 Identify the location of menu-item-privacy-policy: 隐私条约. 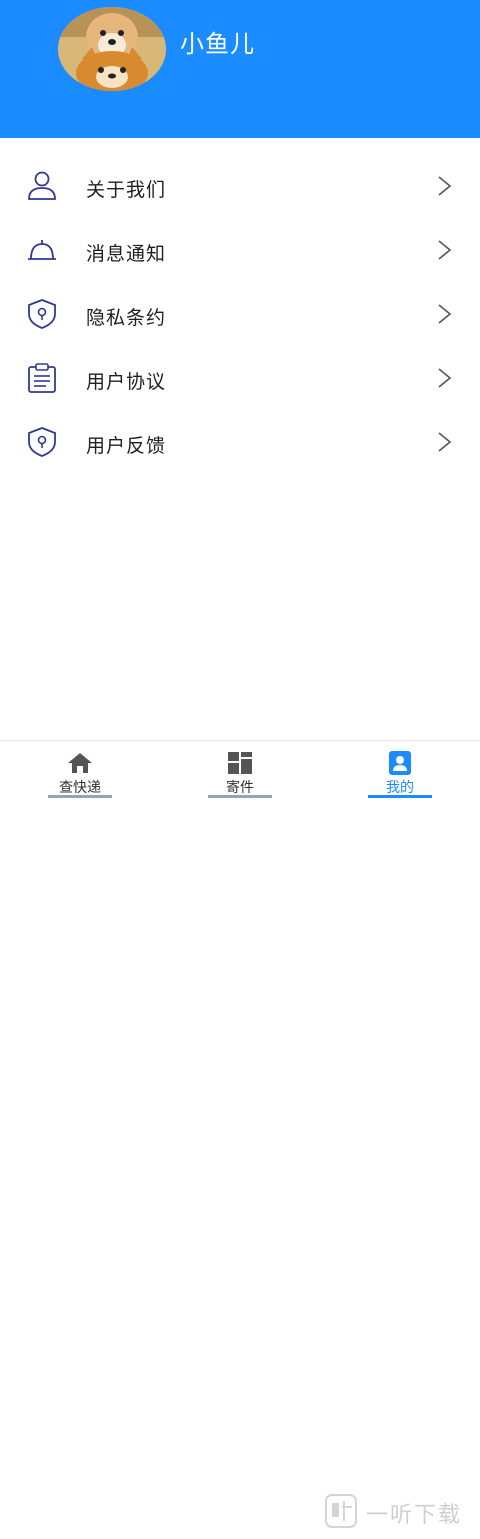
(240, 314).